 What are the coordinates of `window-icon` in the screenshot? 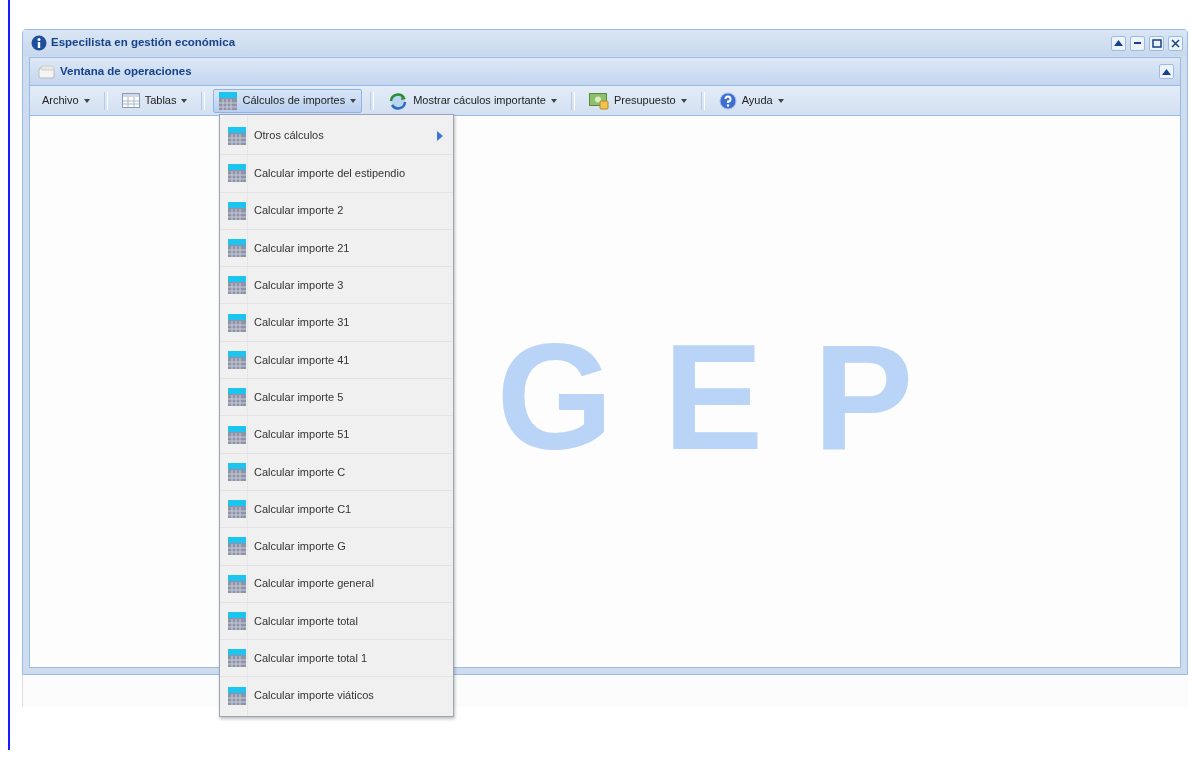 It's located at (47, 71).